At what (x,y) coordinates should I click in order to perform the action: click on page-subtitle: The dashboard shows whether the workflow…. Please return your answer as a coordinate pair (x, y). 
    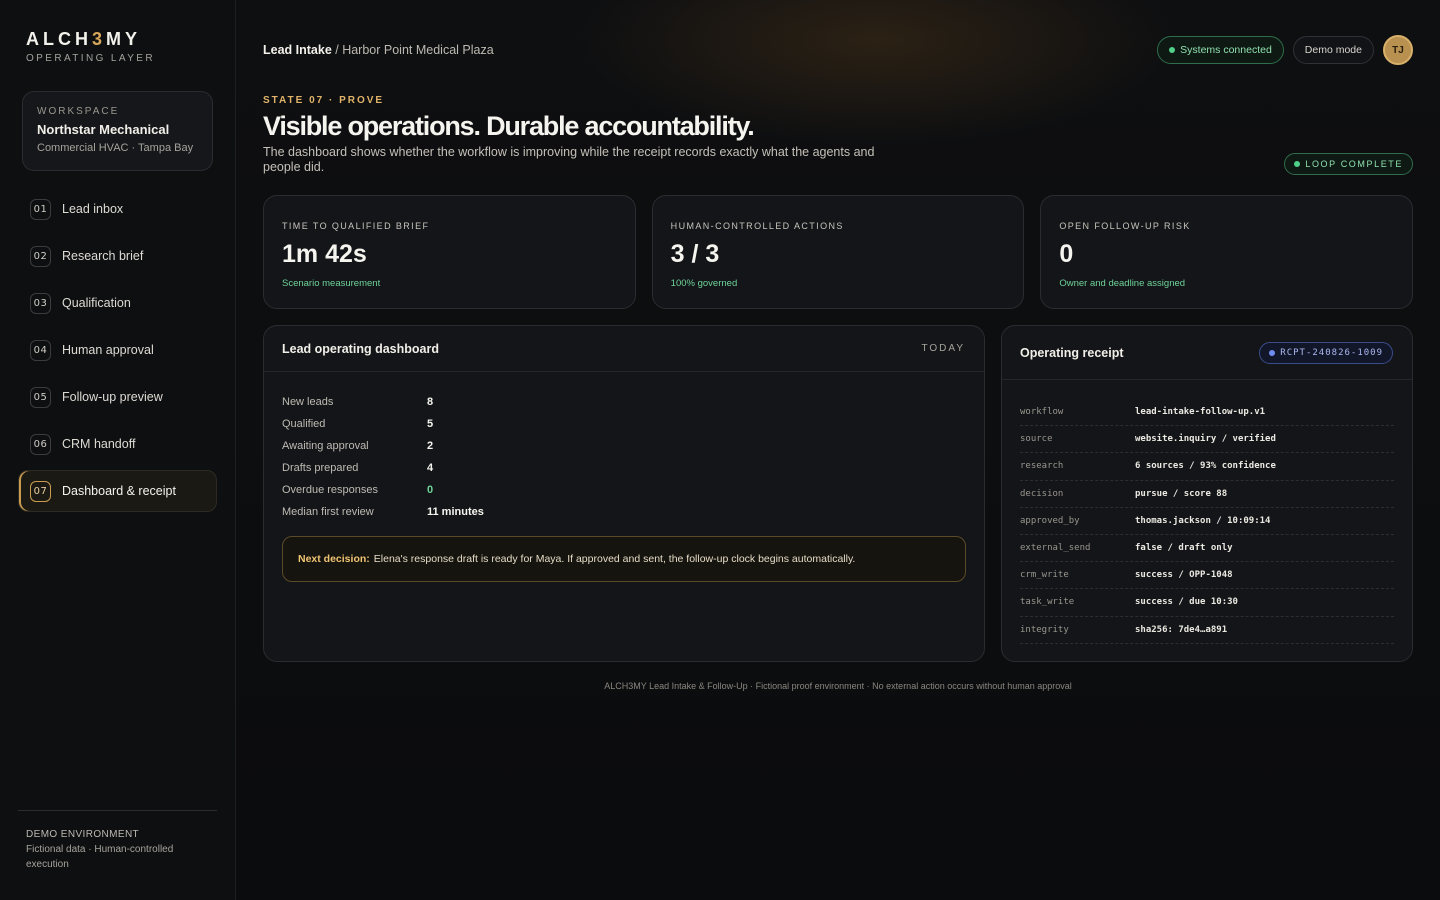
    Looking at the image, I should click on (569, 159).